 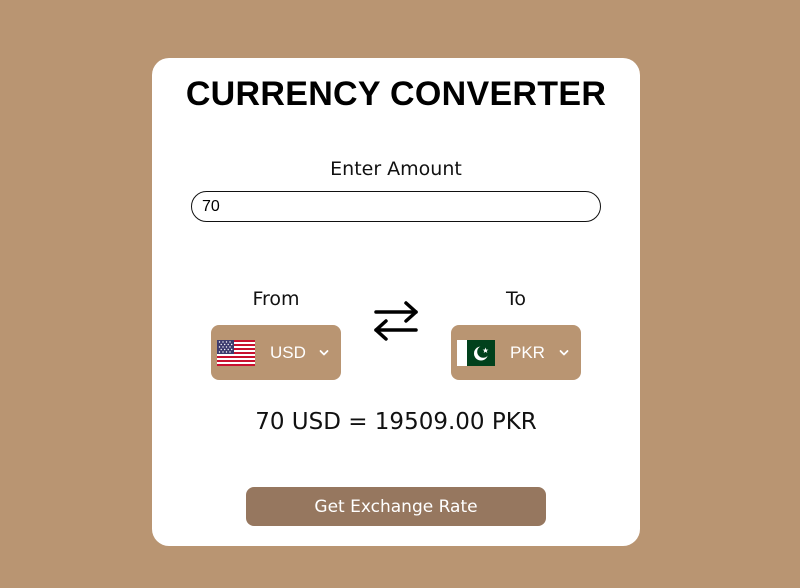 I want to click on to-currency-select: PKR, so click(x=516, y=352).